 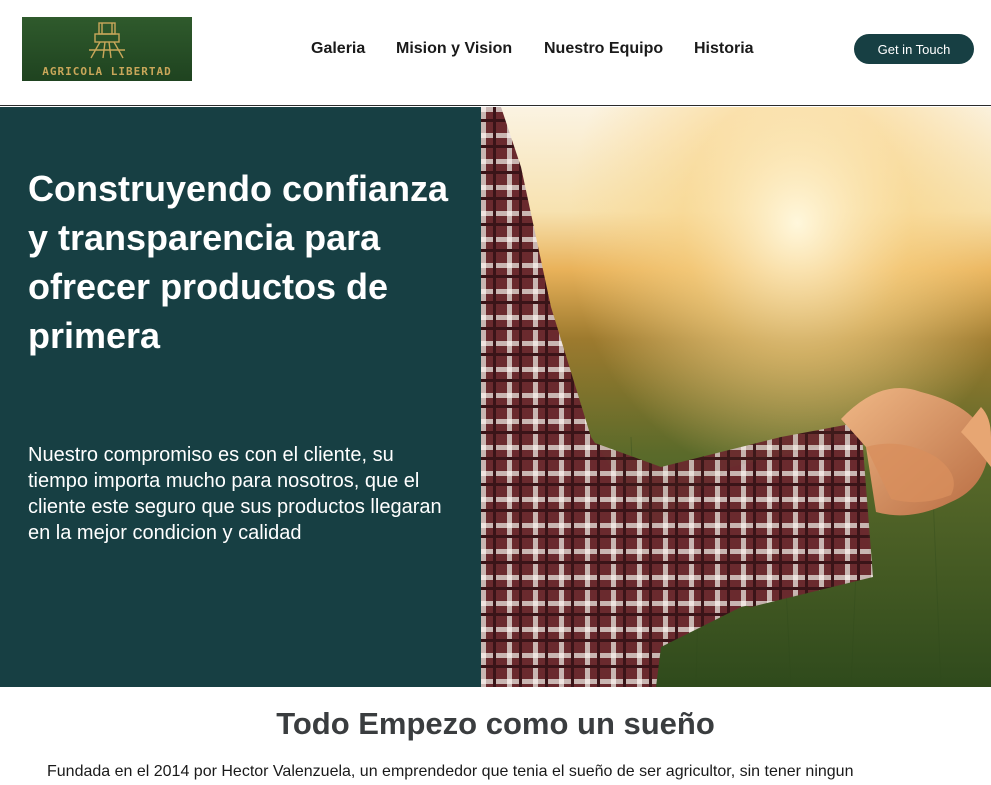 What do you see at coordinates (495, 723) in the screenshot?
I see `story-heading: Todo Empezo como un sueño` at bounding box center [495, 723].